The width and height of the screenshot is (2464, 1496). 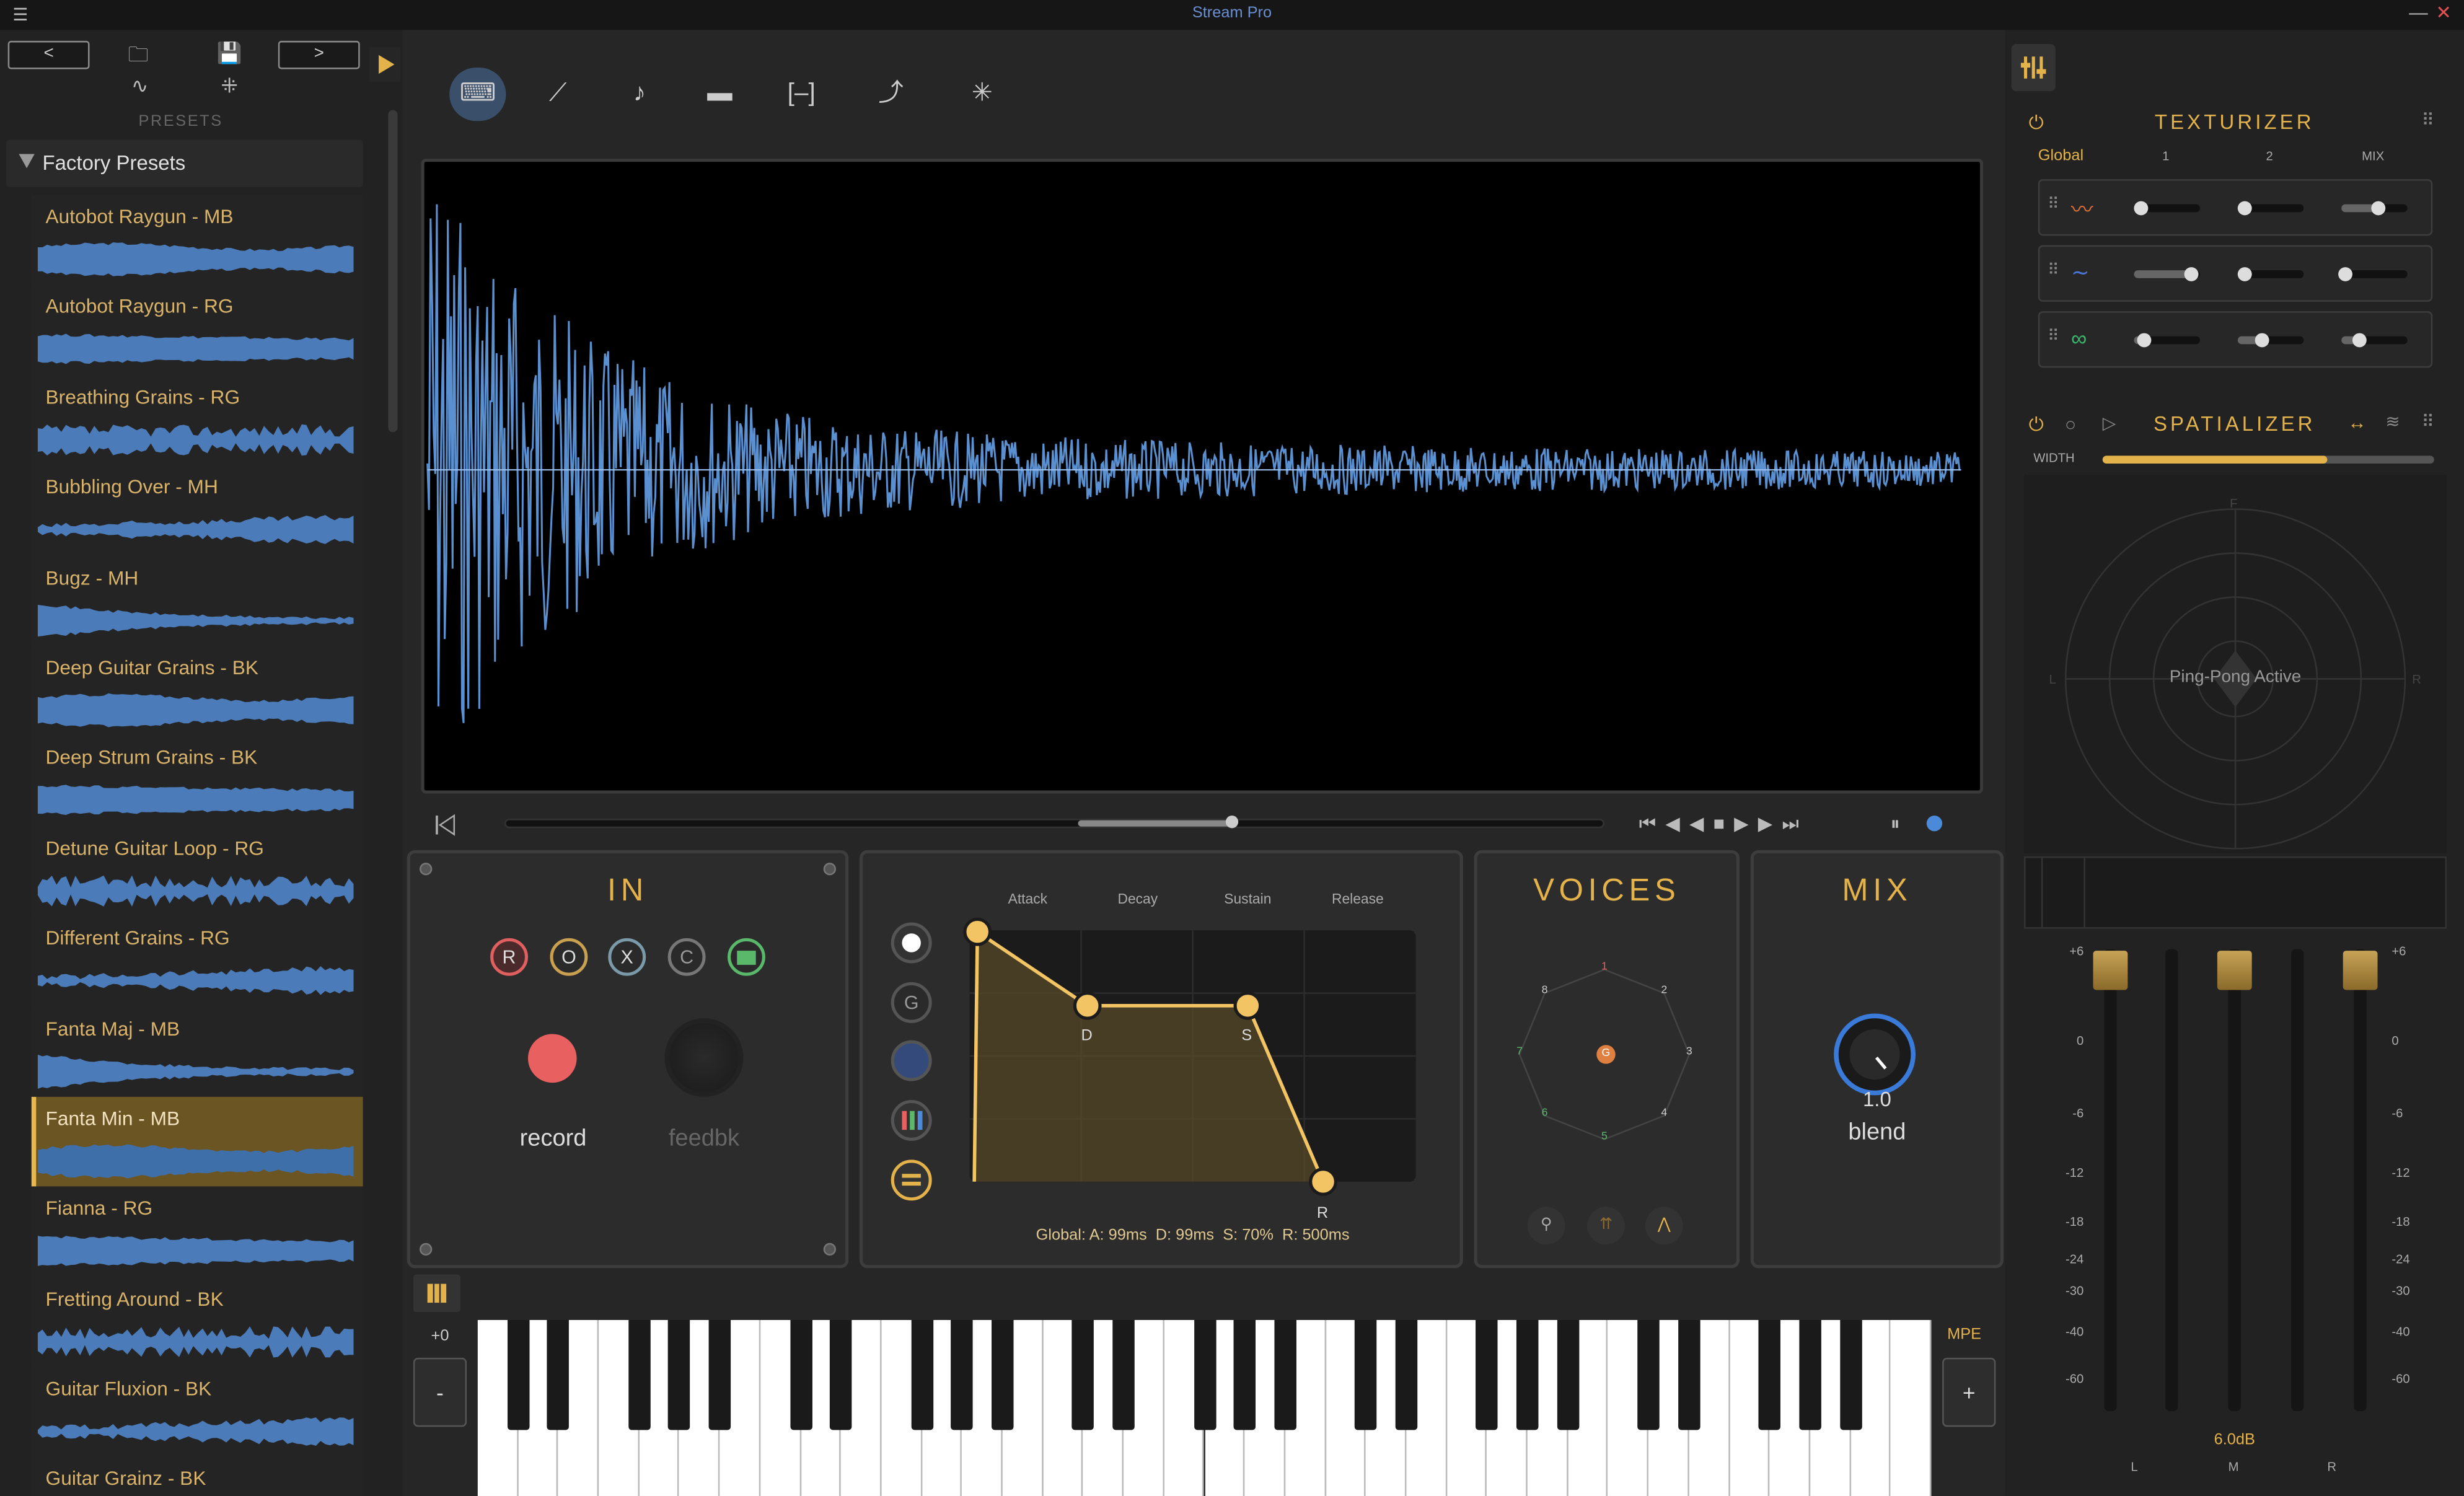 I want to click on preset-item: Guitar Grainz - BK, so click(x=197, y=1476).